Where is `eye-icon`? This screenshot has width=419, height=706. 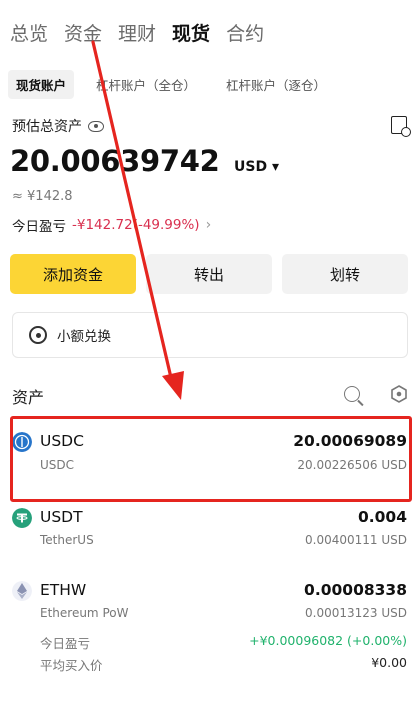 eye-icon is located at coordinates (96, 126).